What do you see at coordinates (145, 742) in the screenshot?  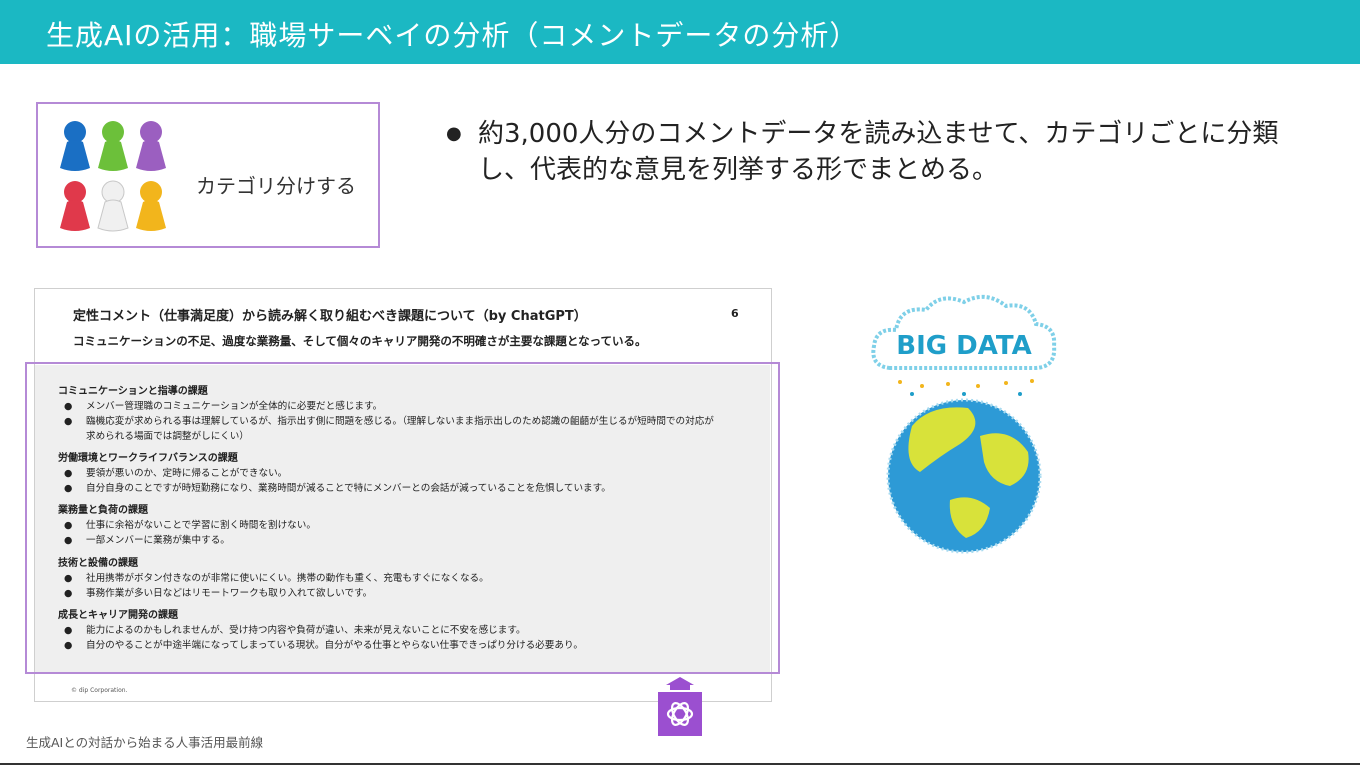 I see `footer-text: 生成AIとの対話から始まる人事活用最前線` at bounding box center [145, 742].